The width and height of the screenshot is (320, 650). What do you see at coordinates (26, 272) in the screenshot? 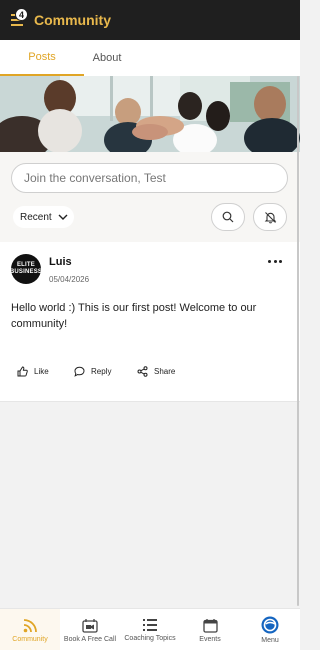
I see `avatar-logo-line2: BUSINESS` at bounding box center [26, 272].